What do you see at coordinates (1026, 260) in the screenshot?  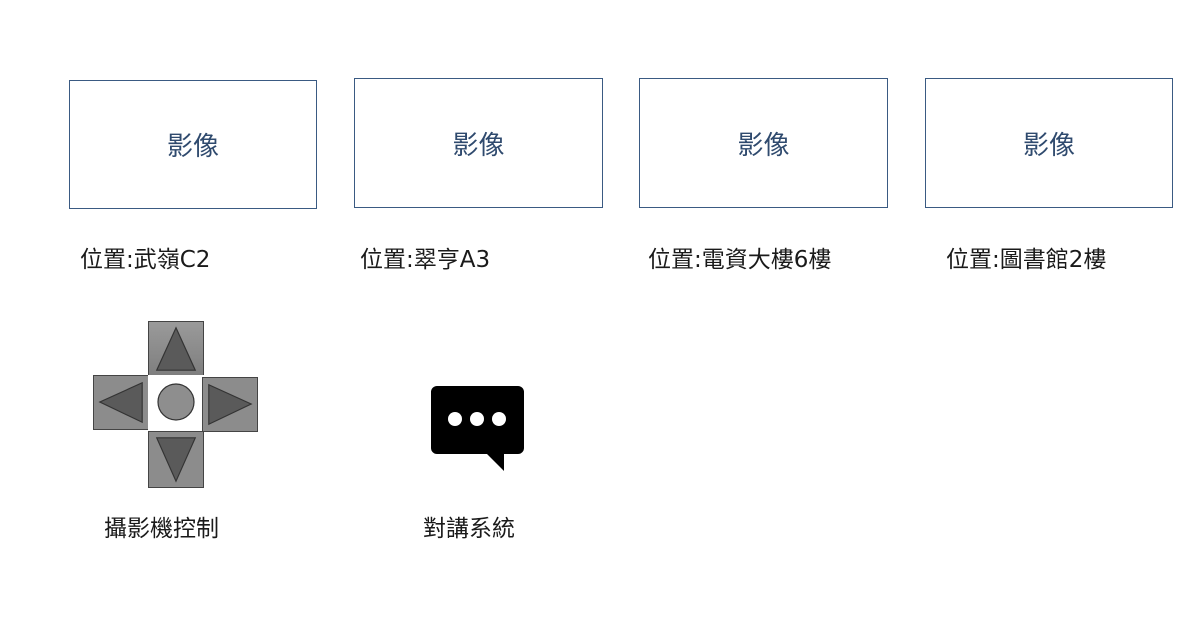 I see `location-label-4: 位置:圖書館2樓` at bounding box center [1026, 260].